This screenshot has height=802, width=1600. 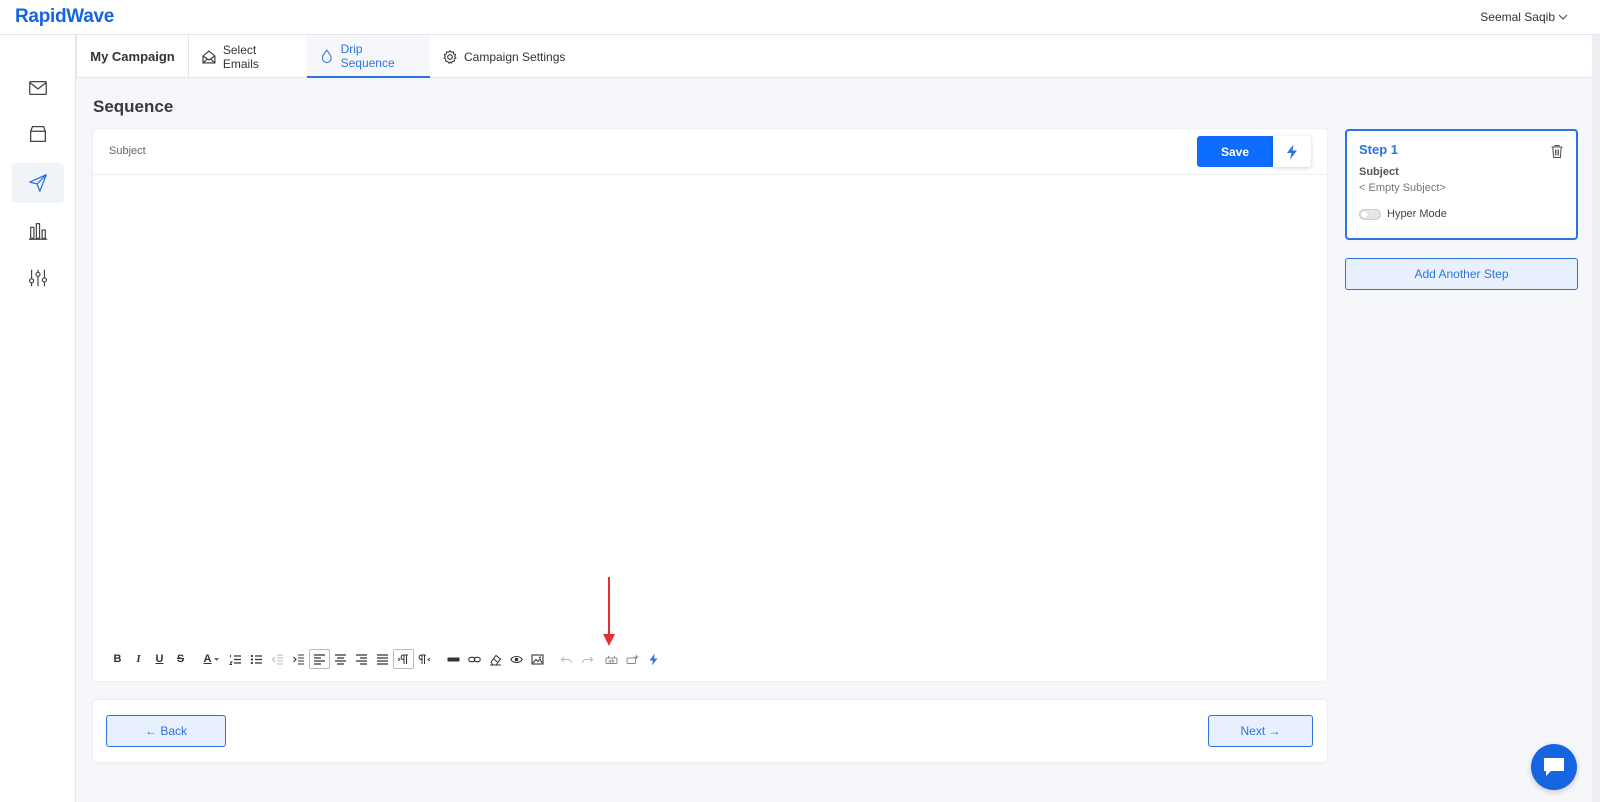 I want to click on eye-icon, so click(x=516, y=659).